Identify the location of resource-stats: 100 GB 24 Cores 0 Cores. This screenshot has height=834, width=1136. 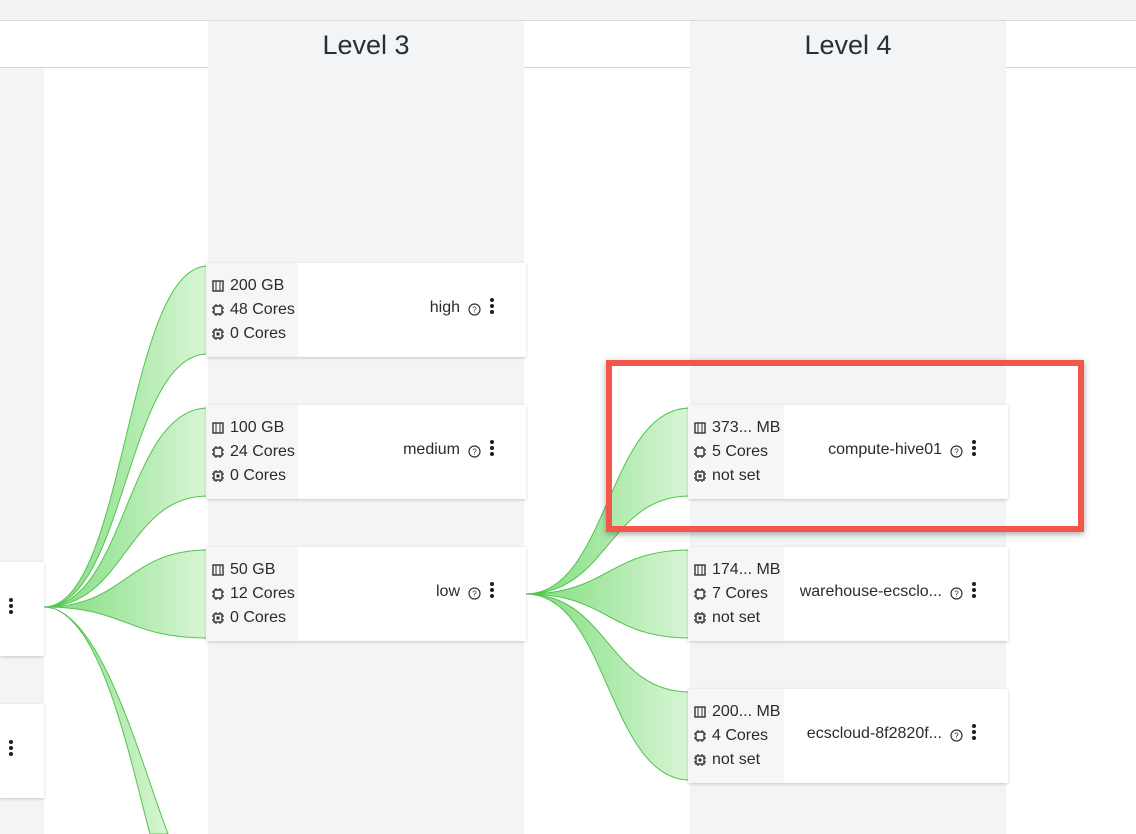
(252, 452).